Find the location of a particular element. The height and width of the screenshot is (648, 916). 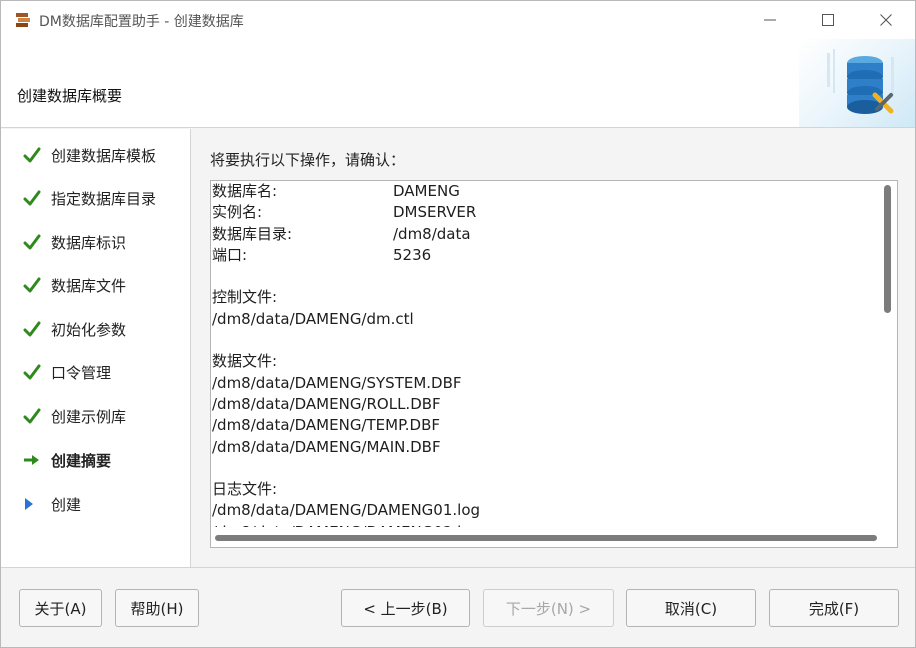

step-item-current: 创建摘要 is located at coordinates (67, 460).